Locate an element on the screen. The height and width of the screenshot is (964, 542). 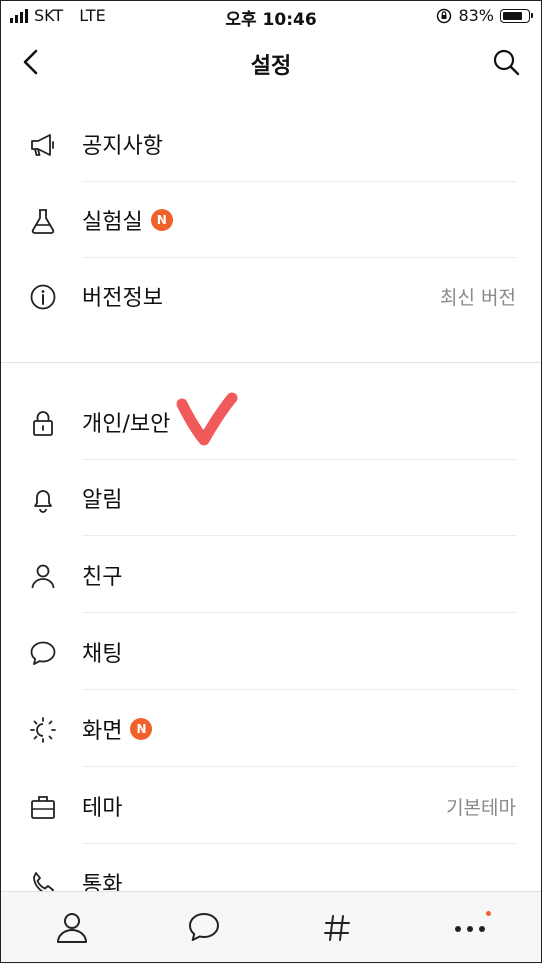
screen-brightness-icon is located at coordinates (43, 730).